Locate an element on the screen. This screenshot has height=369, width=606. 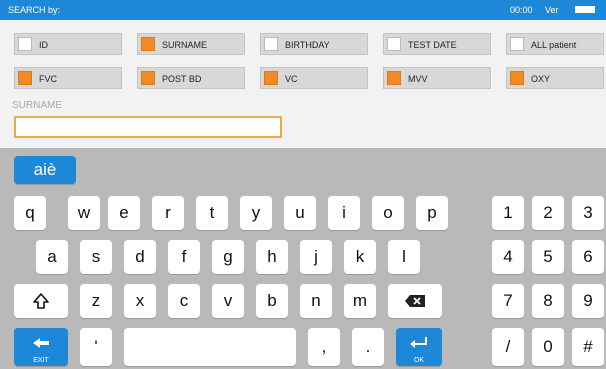
criterion-post-bd: POST BD is located at coordinates (191, 78).